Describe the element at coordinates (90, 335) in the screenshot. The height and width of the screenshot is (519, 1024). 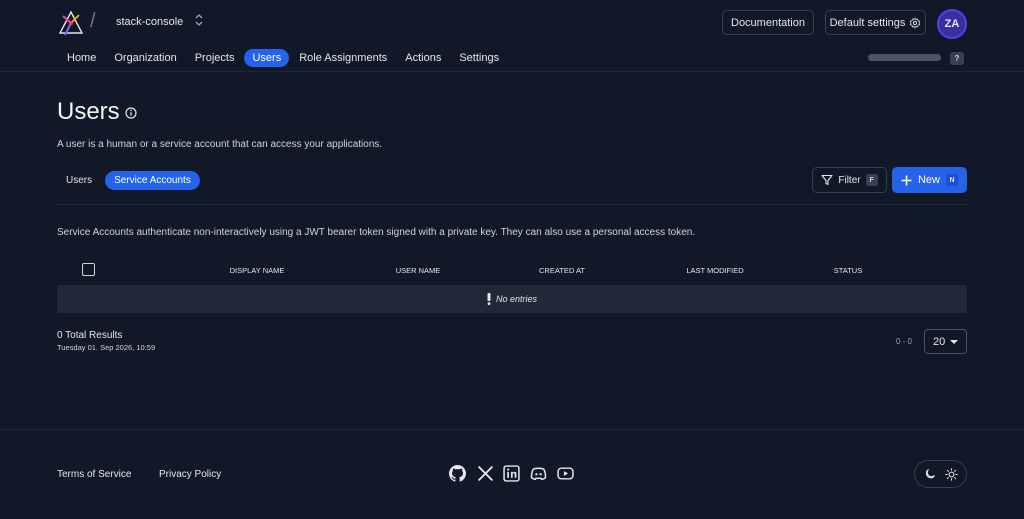
I see `total-results: 0 Total Results` at that location.